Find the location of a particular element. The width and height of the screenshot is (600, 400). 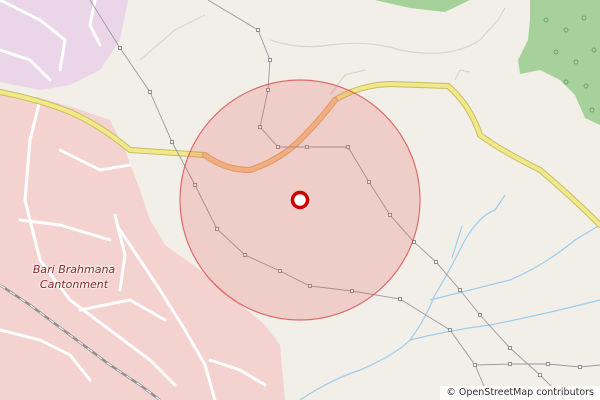

location-marker-icon is located at coordinates (300, 200).